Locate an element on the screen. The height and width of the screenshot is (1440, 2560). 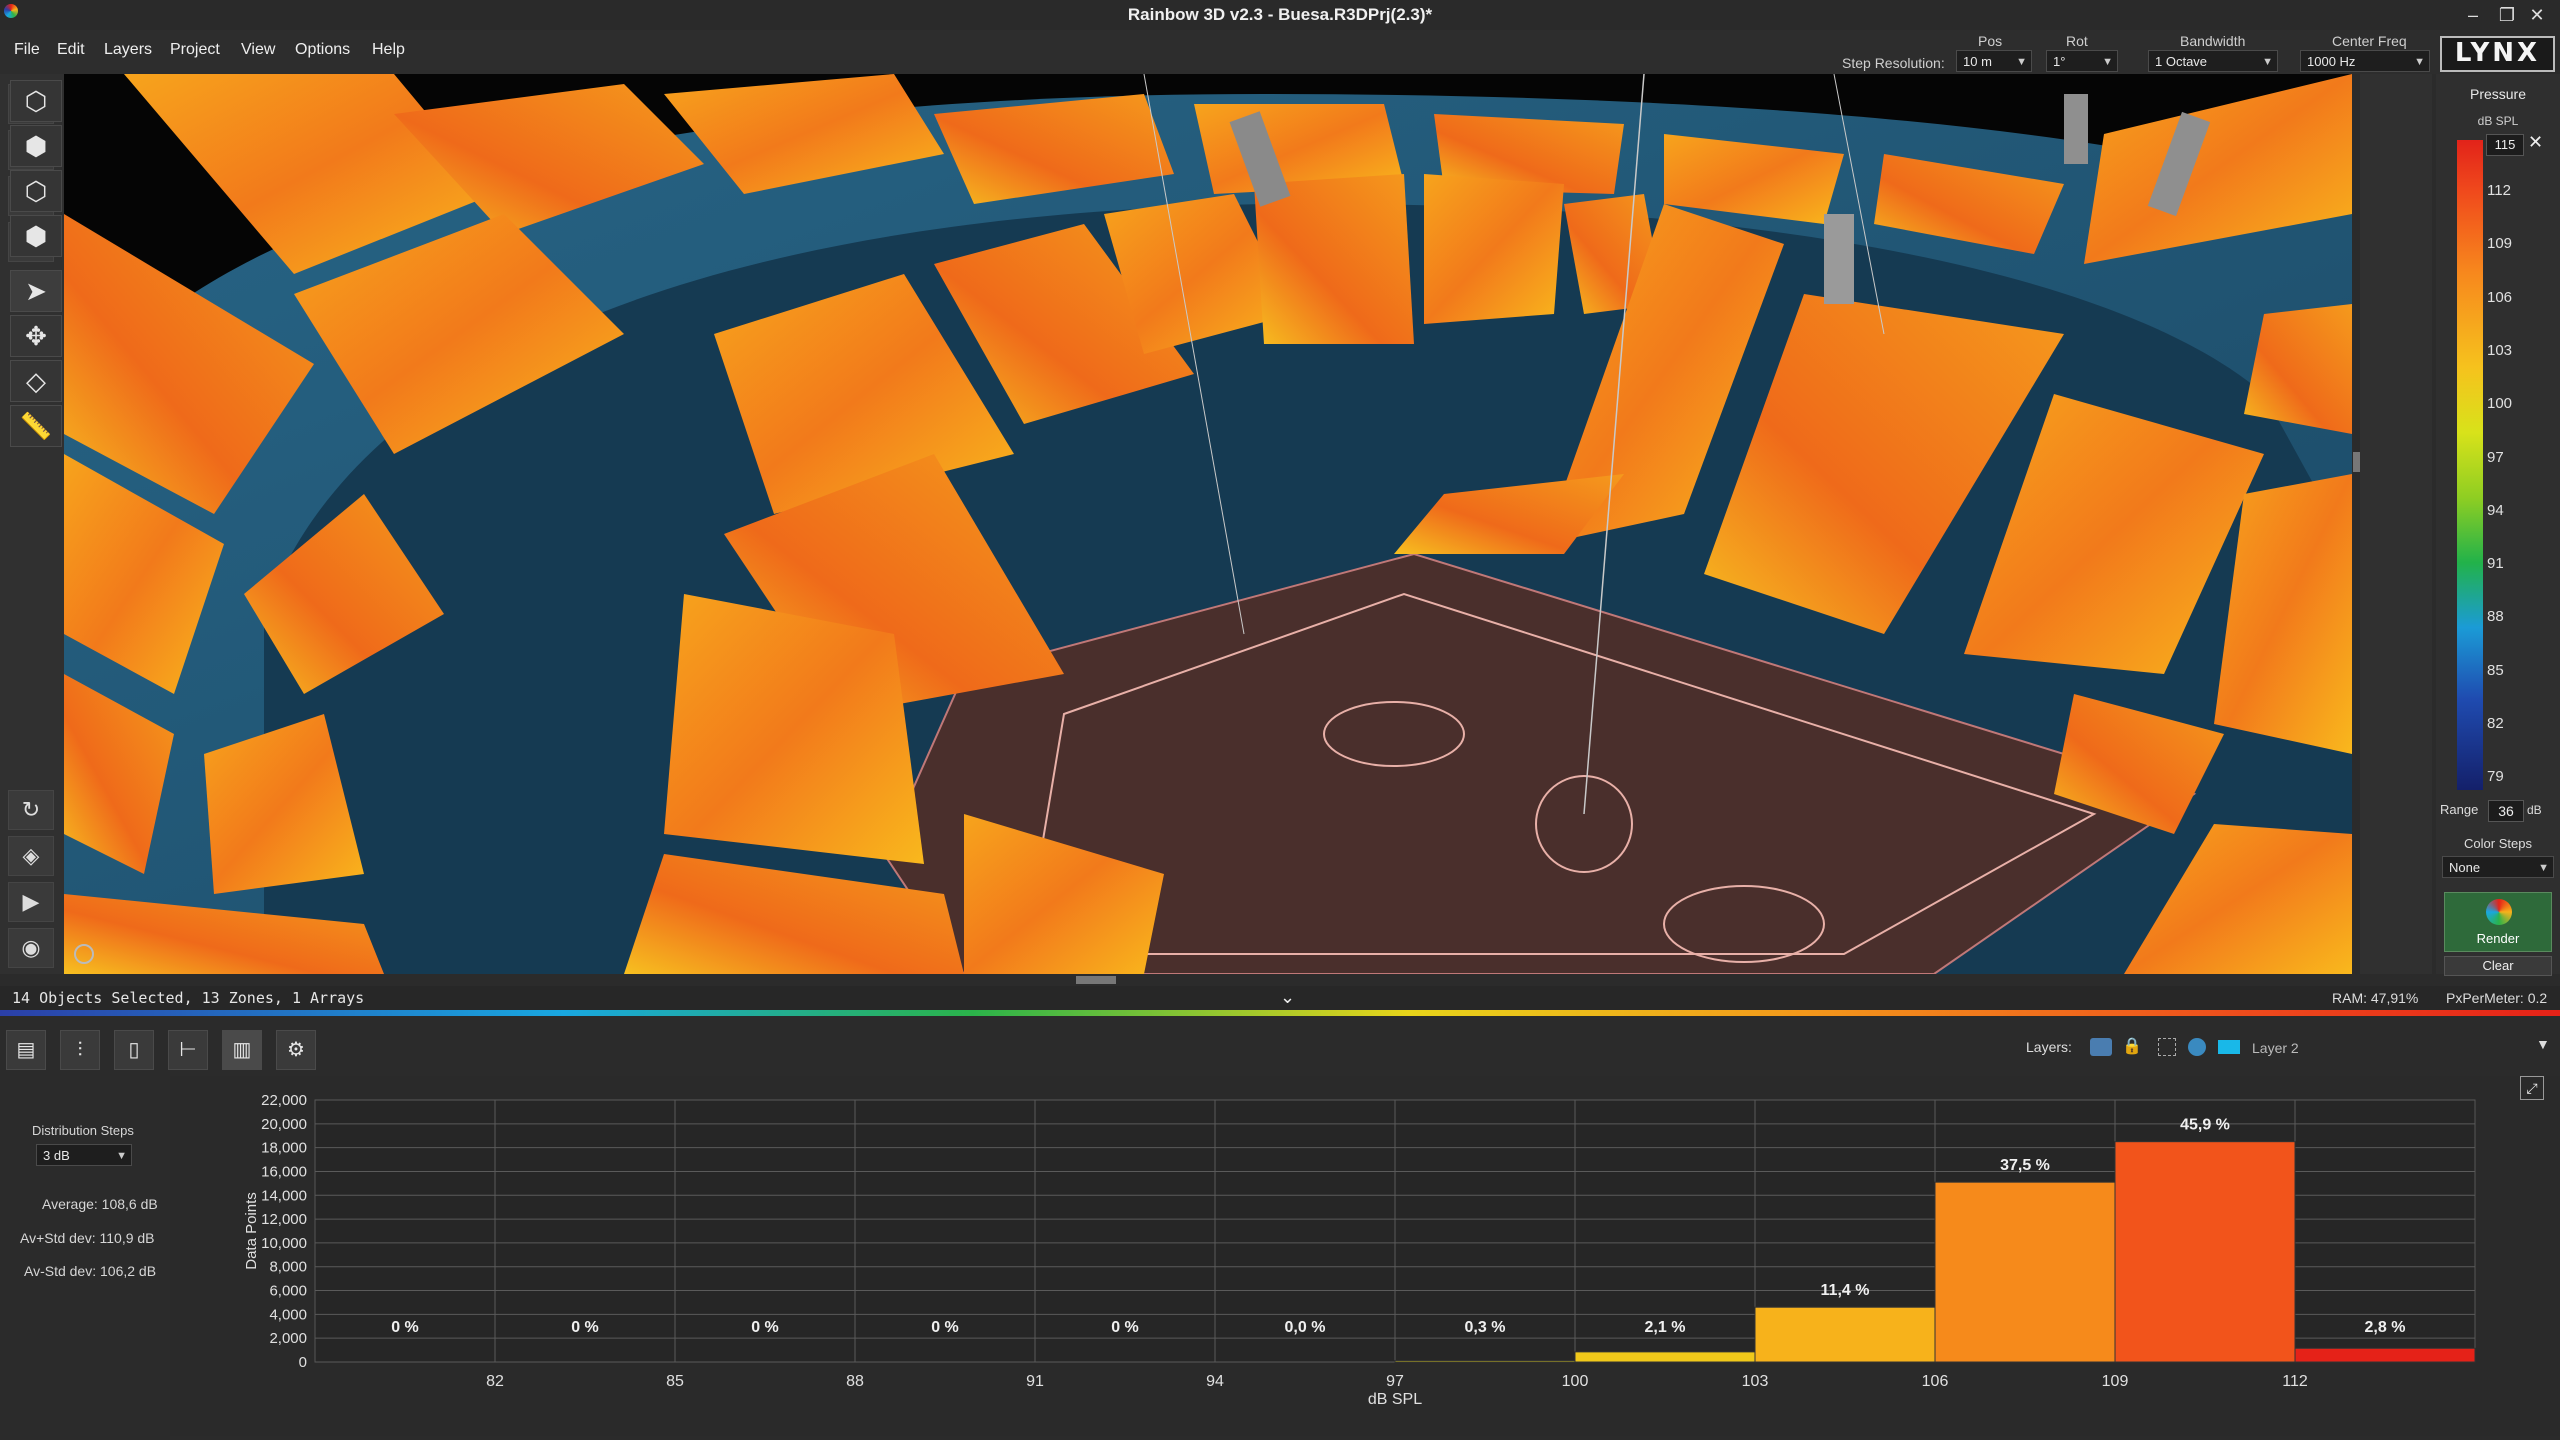
spectrum-strip is located at coordinates (1280, 1013).